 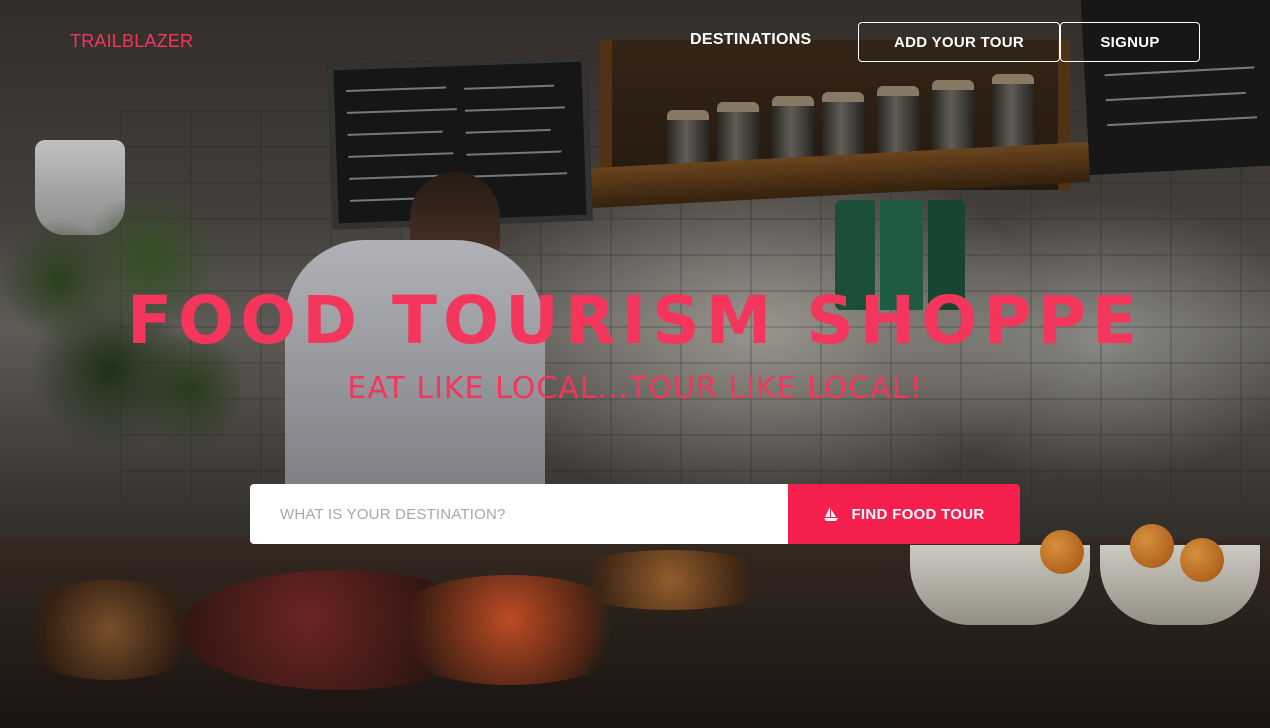 I want to click on destination-search-input, so click(x=519, y=514).